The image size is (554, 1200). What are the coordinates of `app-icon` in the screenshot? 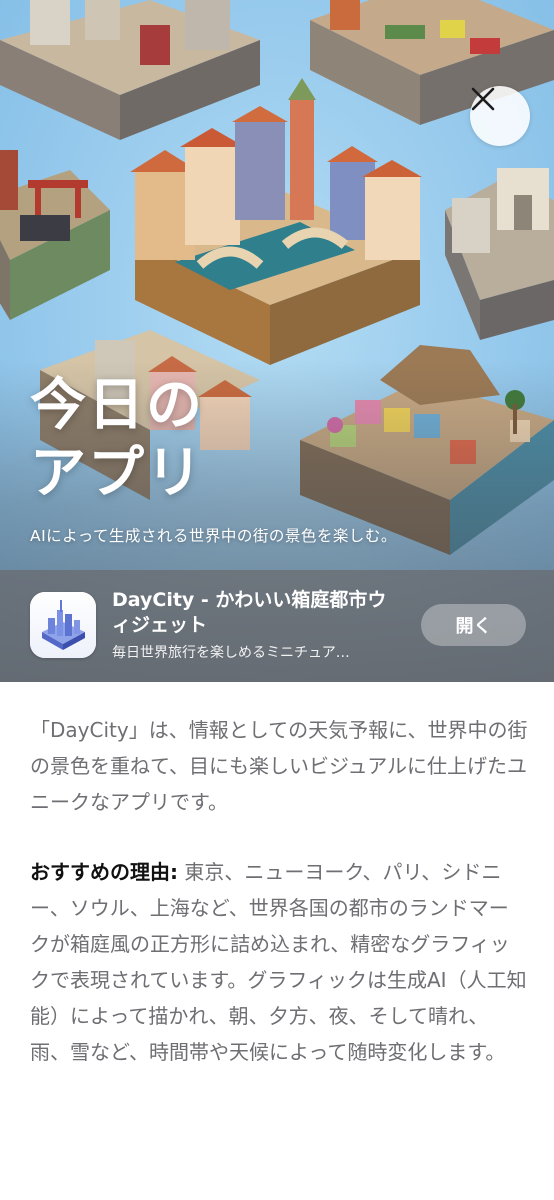 It's located at (63, 625).